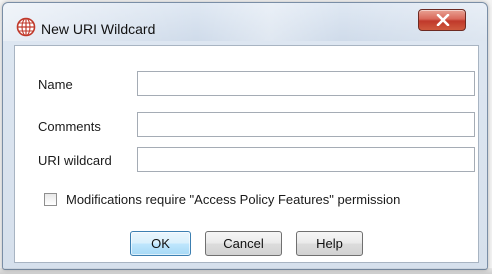  Describe the element at coordinates (306, 159) in the screenshot. I see `uri-wildcard-field` at that location.